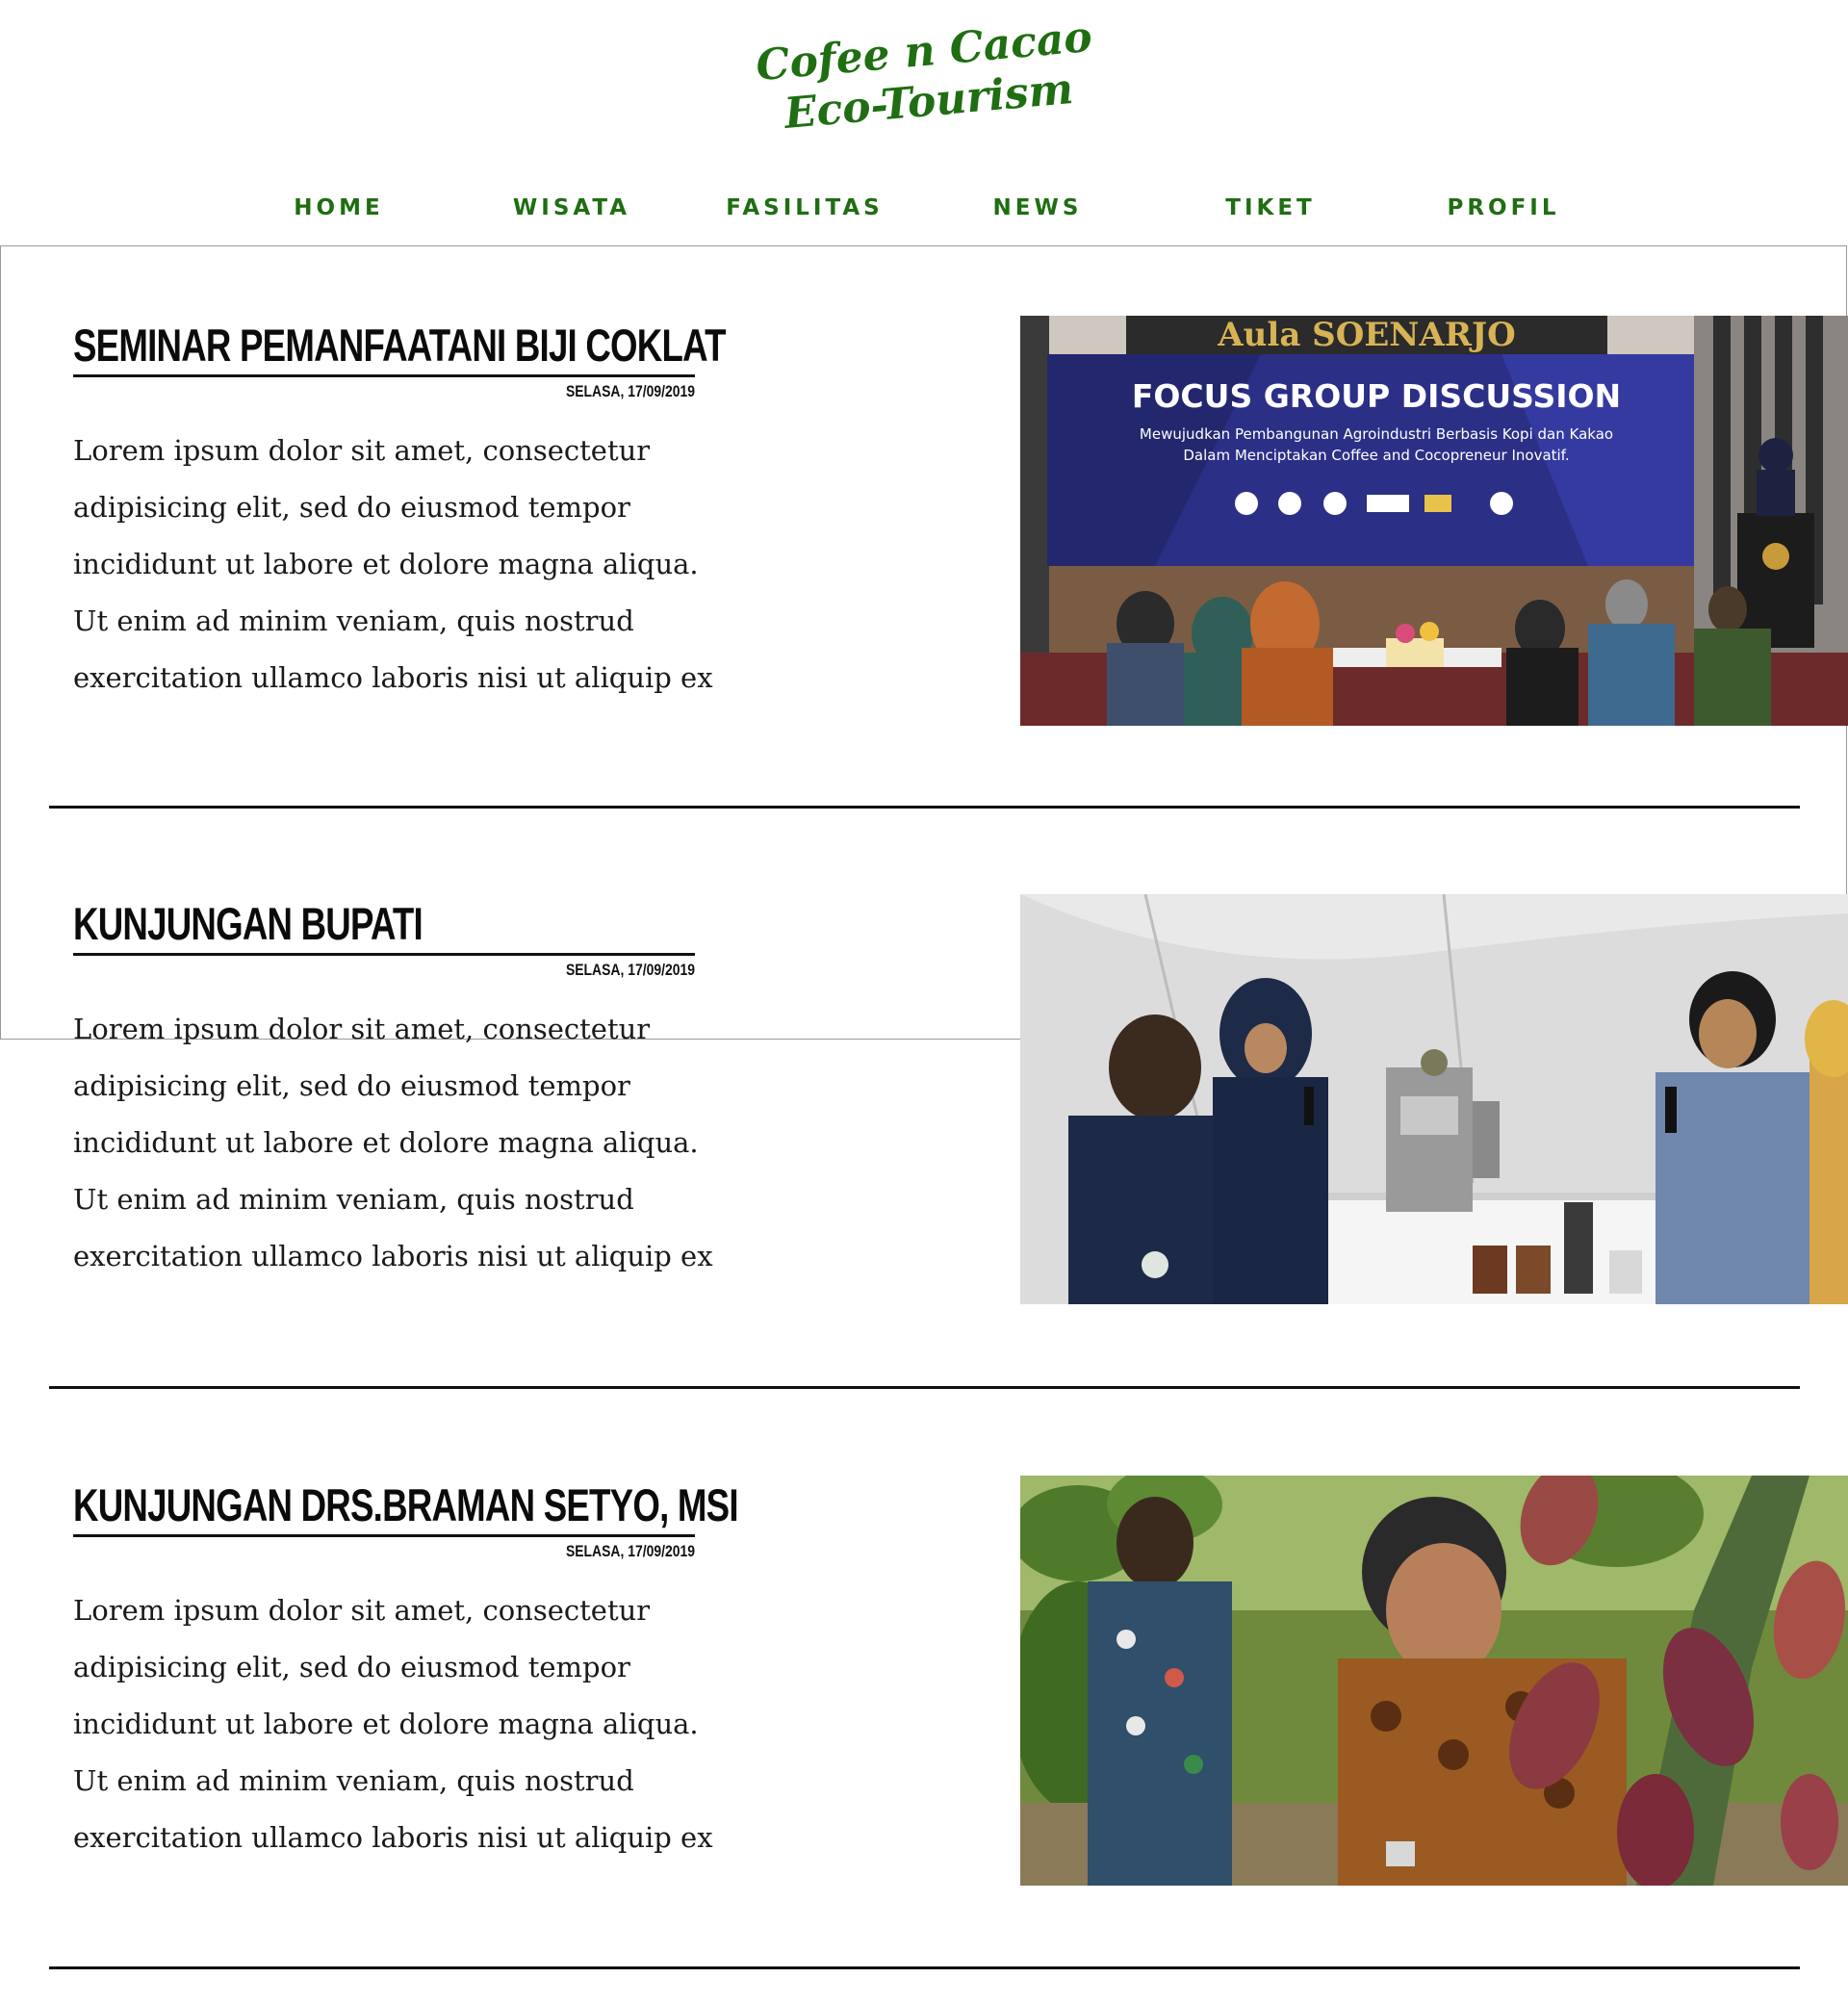  Describe the element at coordinates (1270, 207) in the screenshot. I see `nav-item-tiket: TIKET` at that location.